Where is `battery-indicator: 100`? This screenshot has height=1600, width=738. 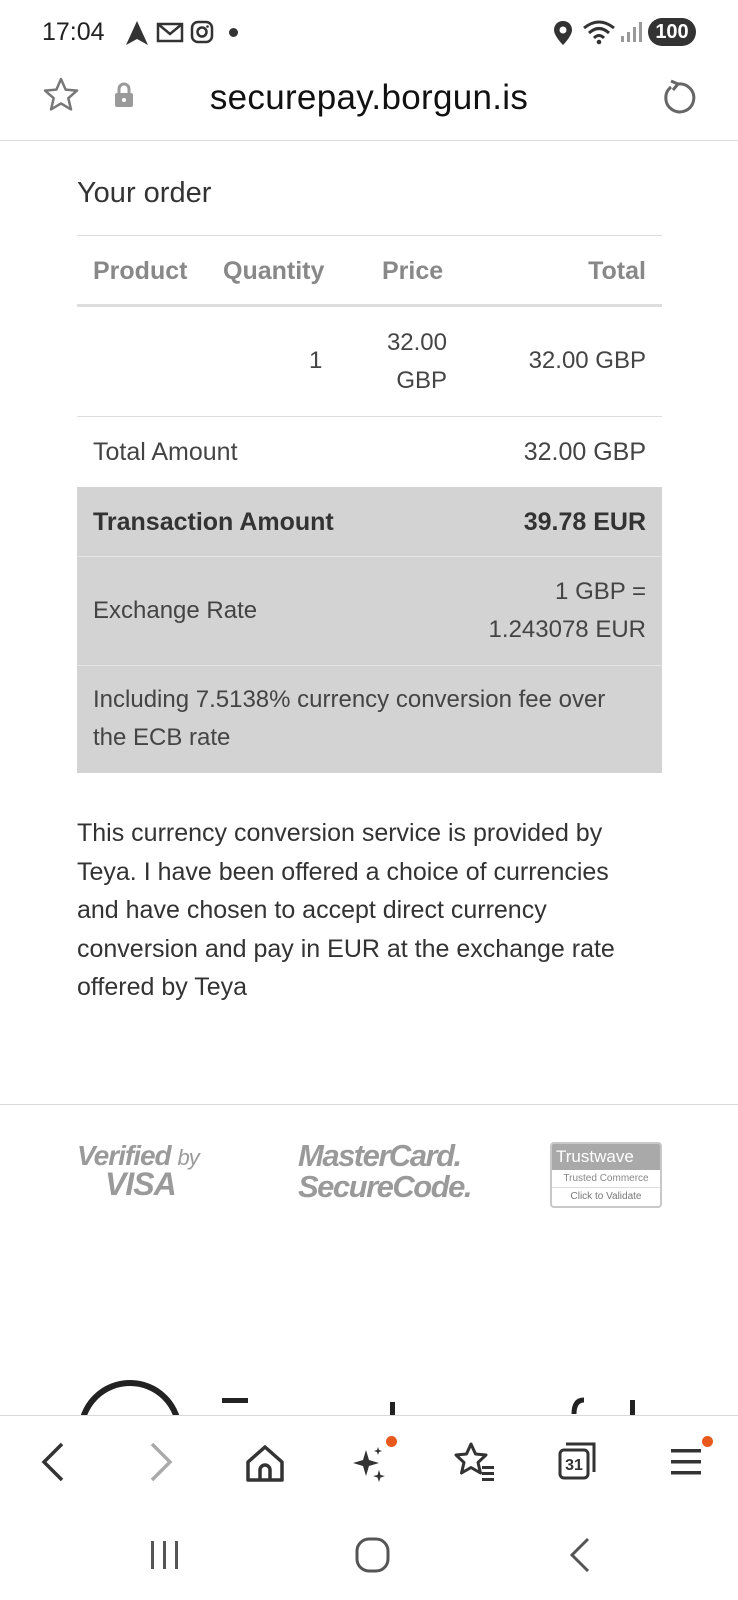
battery-indicator: 100 is located at coordinates (672, 32).